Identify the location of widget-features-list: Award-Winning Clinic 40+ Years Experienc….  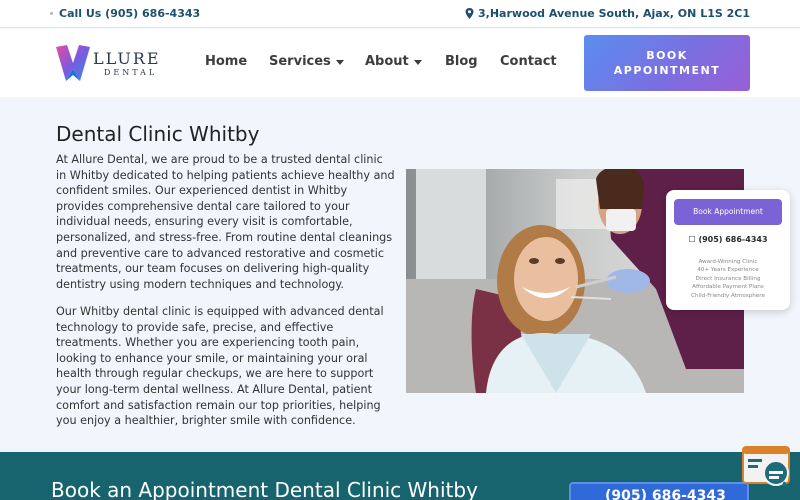
(728, 279).